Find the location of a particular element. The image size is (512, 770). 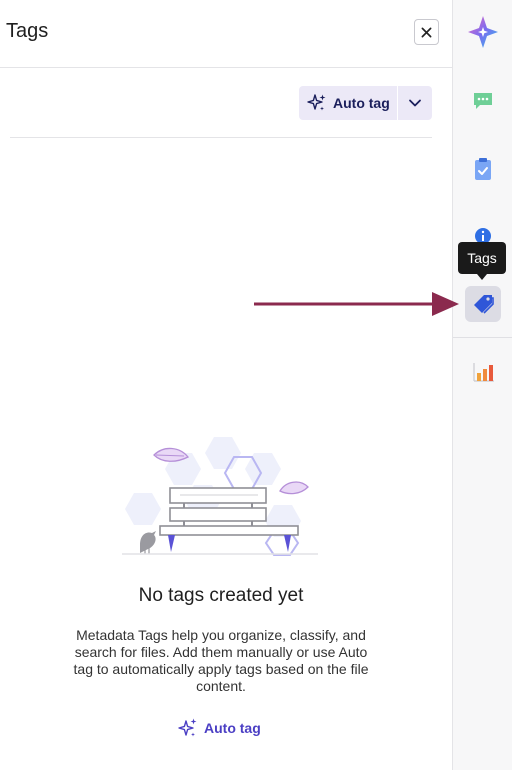

rail-item-tasks is located at coordinates (483, 169).